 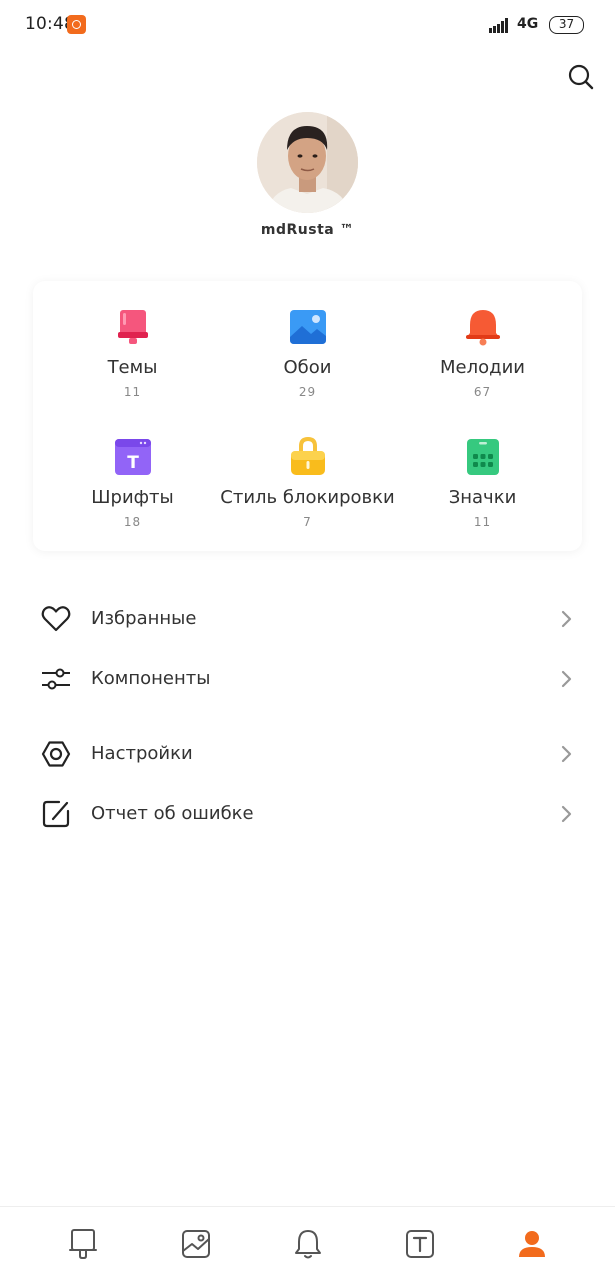 I want to click on settings-icon, so click(x=56, y=754).